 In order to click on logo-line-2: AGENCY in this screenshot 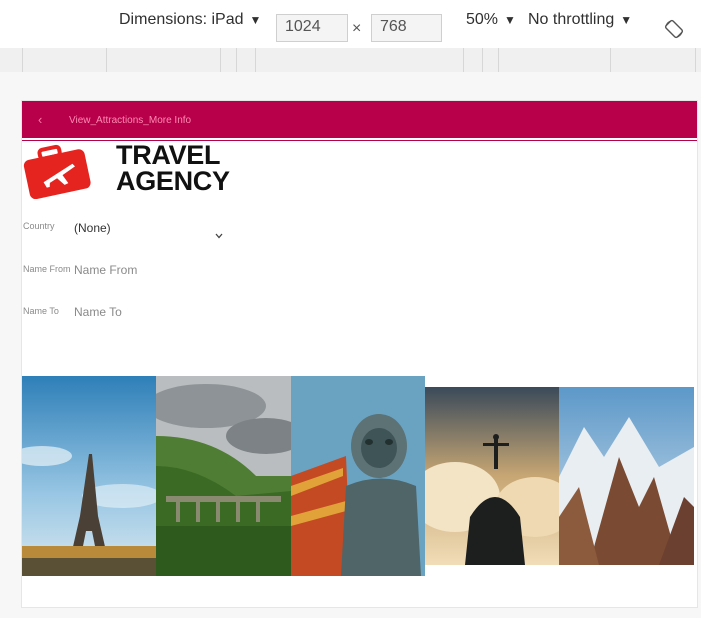, I will do `click(173, 181)`.